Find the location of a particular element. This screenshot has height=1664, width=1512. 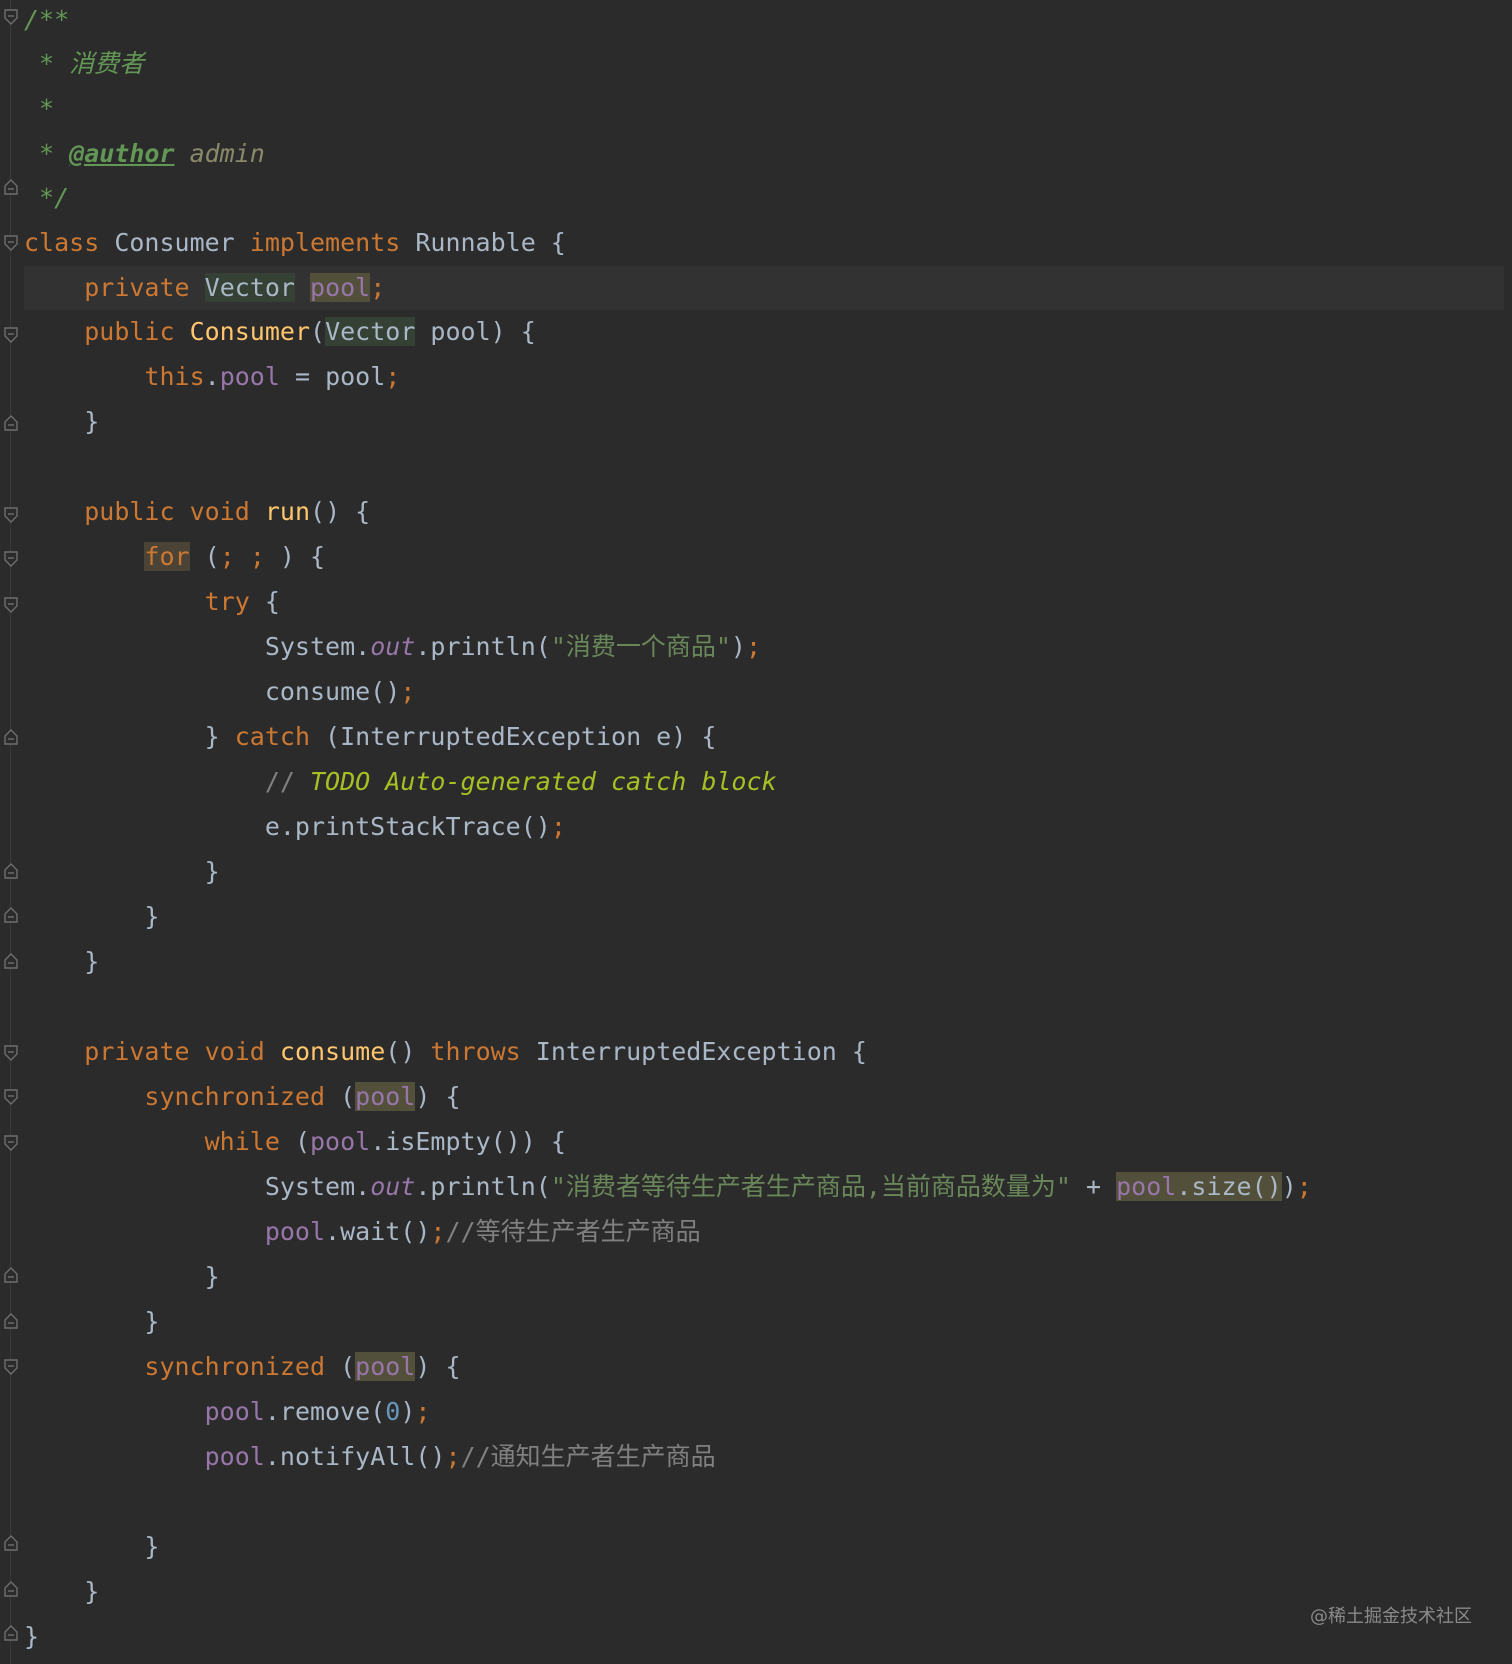

code-line: e.printStackTrace(); is located at coordinates (764, 827).